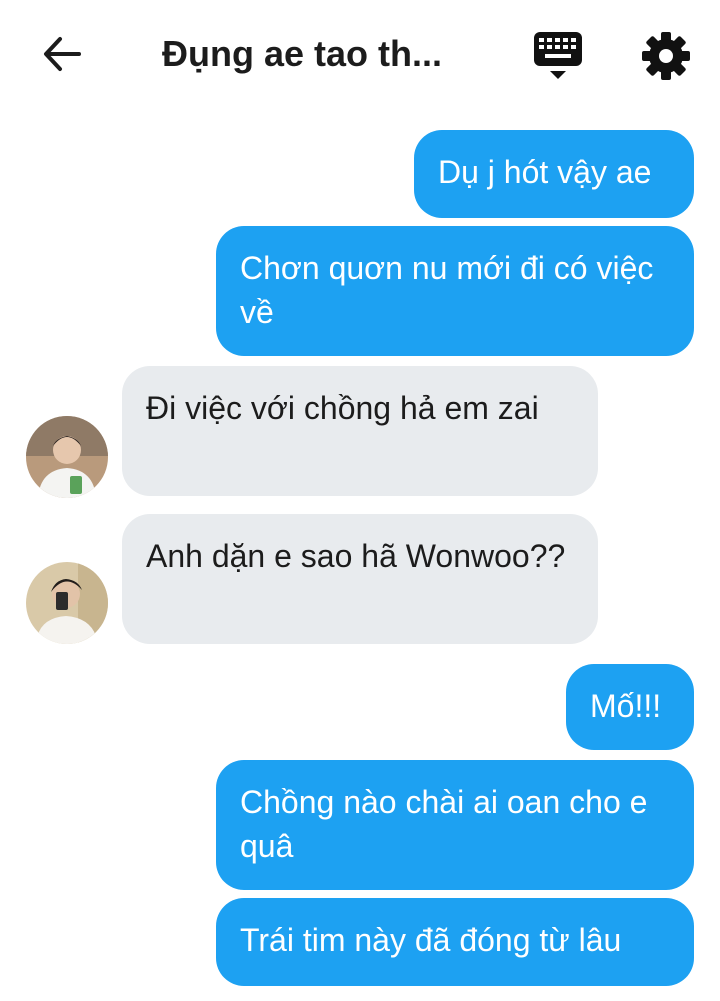 Image resolution: width=720 pixels, height=1001 pixels. I want to click on message-text: Dụ j hót vậy ae, so click(545, 172).